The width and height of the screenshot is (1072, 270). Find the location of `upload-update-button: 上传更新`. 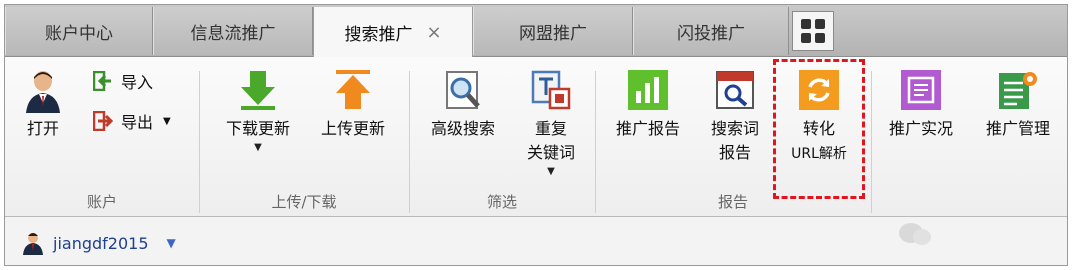

upload-update-button: 上传更新 is located at coordinates (353, 105).